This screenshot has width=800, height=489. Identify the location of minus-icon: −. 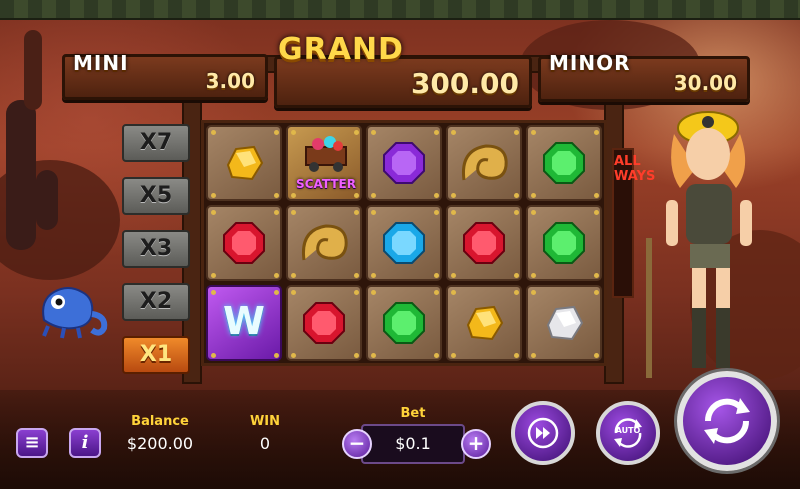
(357, 443).